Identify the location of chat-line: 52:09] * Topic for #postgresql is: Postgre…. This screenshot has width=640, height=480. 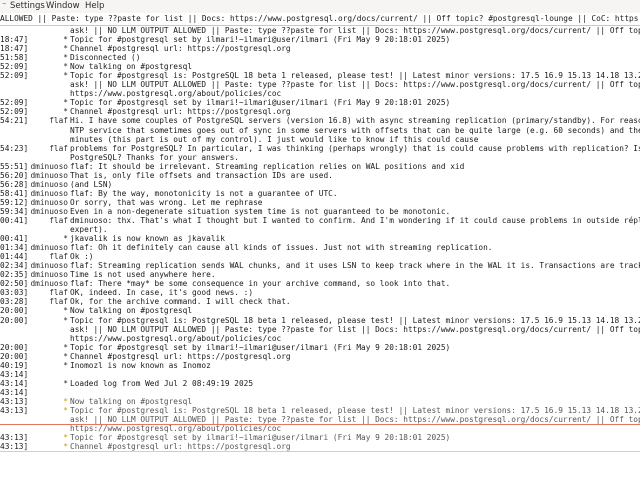
(320, 75).